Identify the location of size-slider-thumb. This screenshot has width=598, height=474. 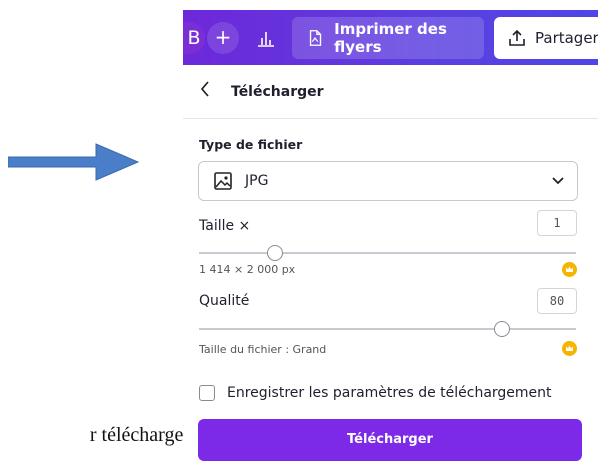
(275, 253).